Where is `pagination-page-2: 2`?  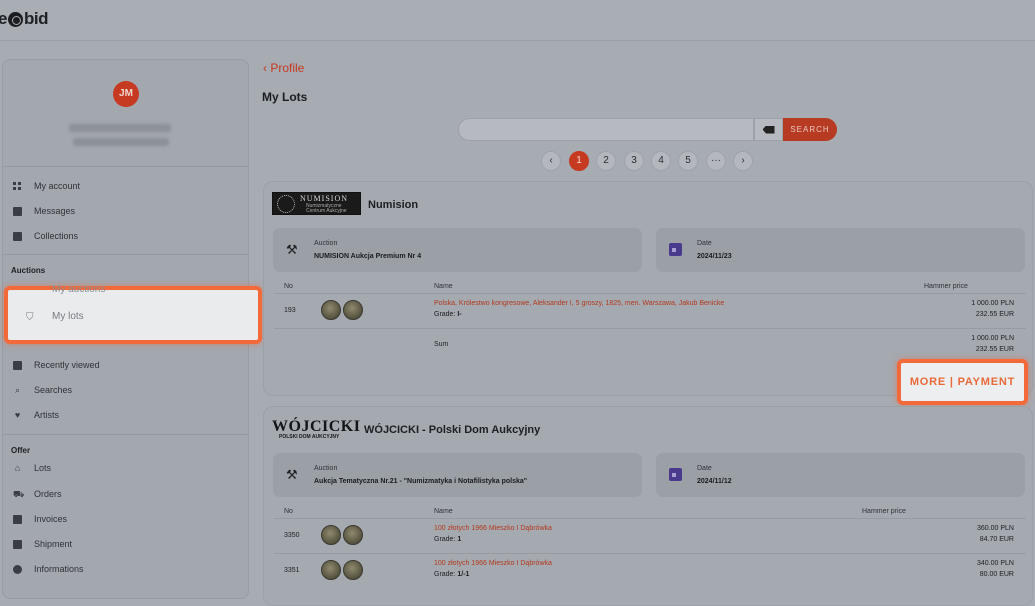 pagination-page-2: 2 is located at coordinates (606, 161).